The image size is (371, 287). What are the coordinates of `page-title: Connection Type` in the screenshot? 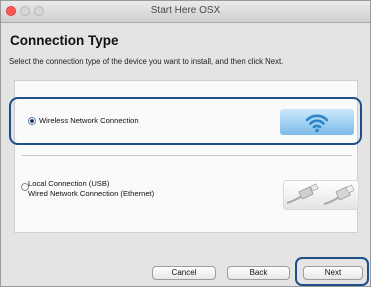 It's located at (64, 40).